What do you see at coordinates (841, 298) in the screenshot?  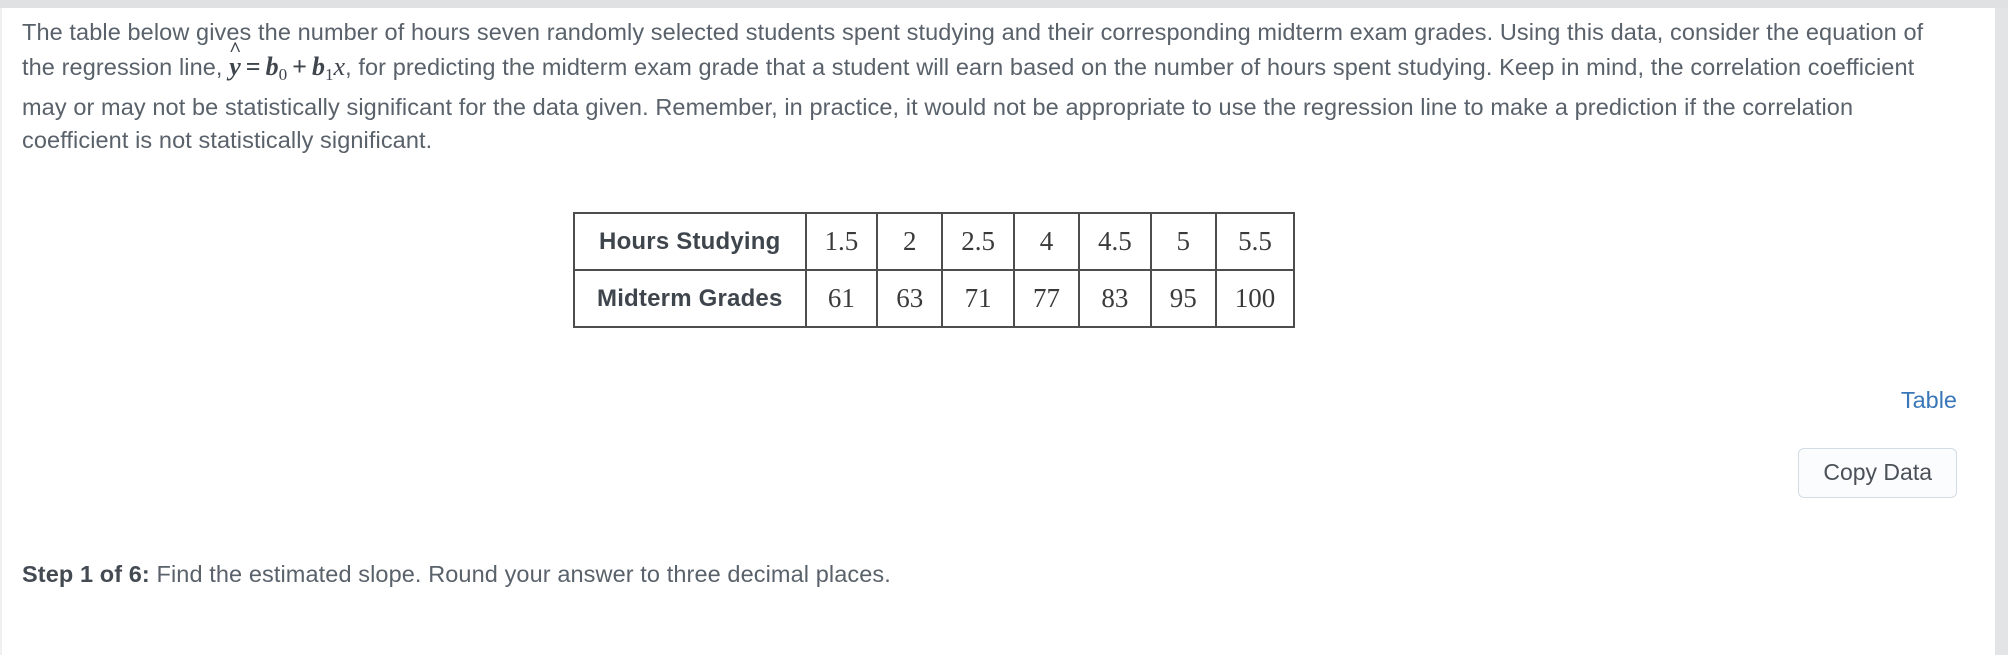 I see `grade-value-1: 61` at bounding box center [841, 298].